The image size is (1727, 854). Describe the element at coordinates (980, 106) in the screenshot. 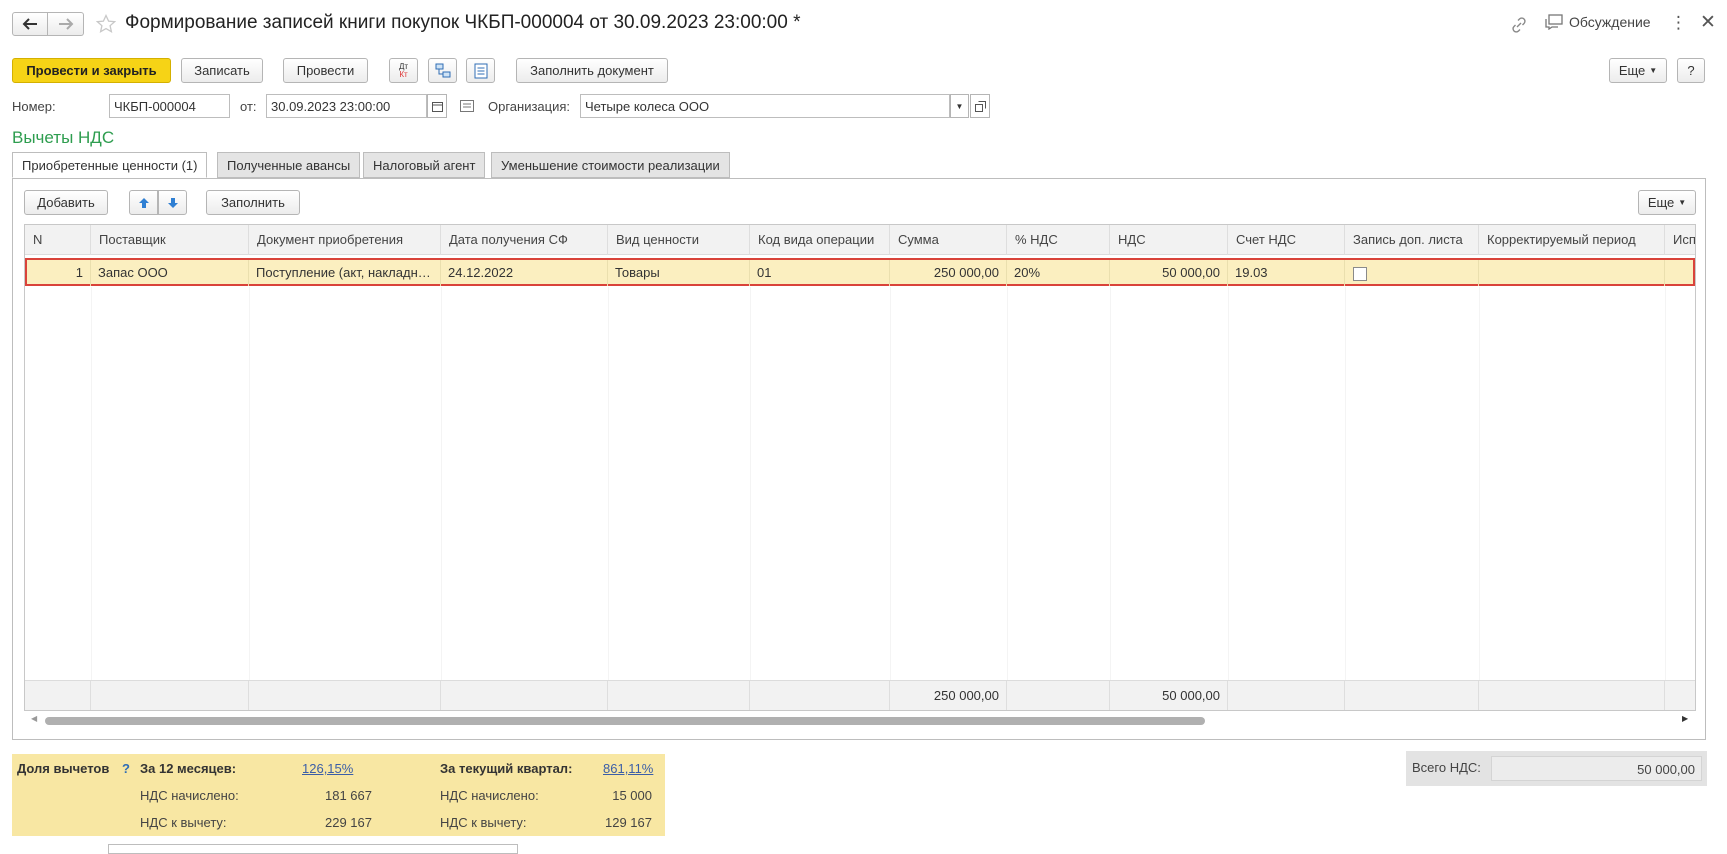

I see `organization-open-button` at that location.